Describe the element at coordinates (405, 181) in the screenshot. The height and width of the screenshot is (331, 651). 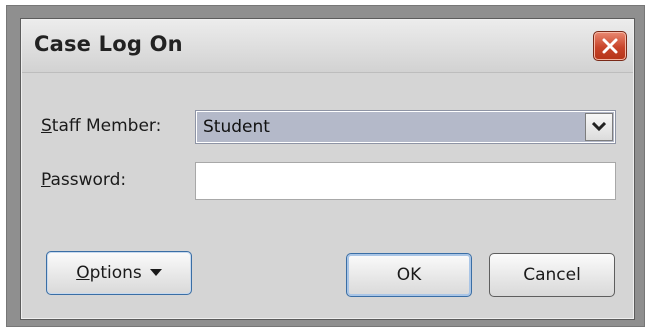
I see `password-field` at that location.